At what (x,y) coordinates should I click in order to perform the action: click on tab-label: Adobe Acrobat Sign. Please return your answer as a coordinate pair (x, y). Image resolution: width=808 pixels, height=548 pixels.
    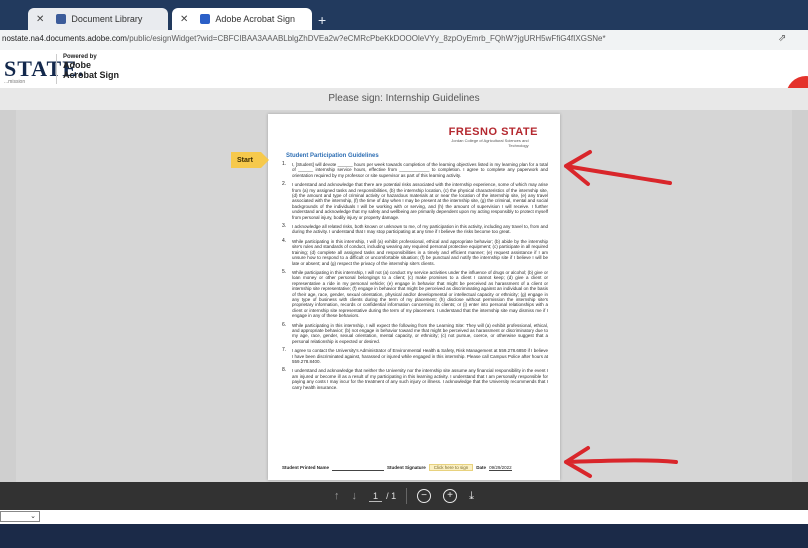
    Looking at the image, I should click on (255, 19).